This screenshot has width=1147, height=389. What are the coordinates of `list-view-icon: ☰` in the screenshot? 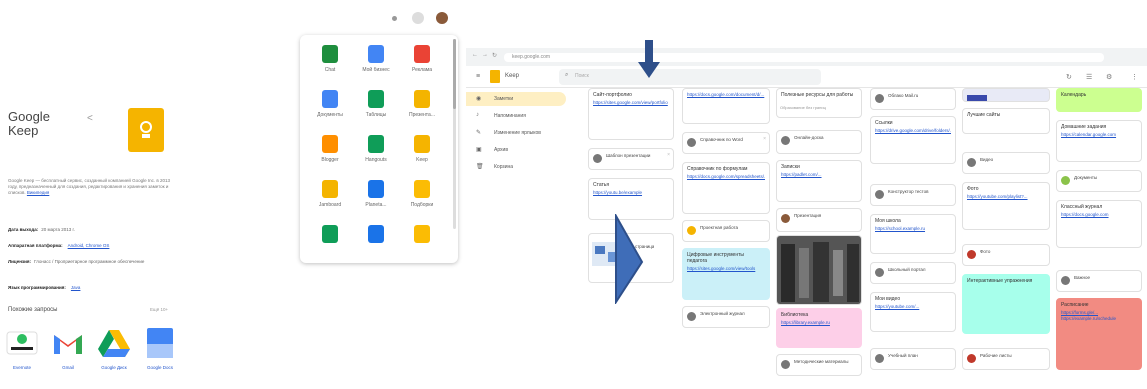 It's located at (1089, 77).